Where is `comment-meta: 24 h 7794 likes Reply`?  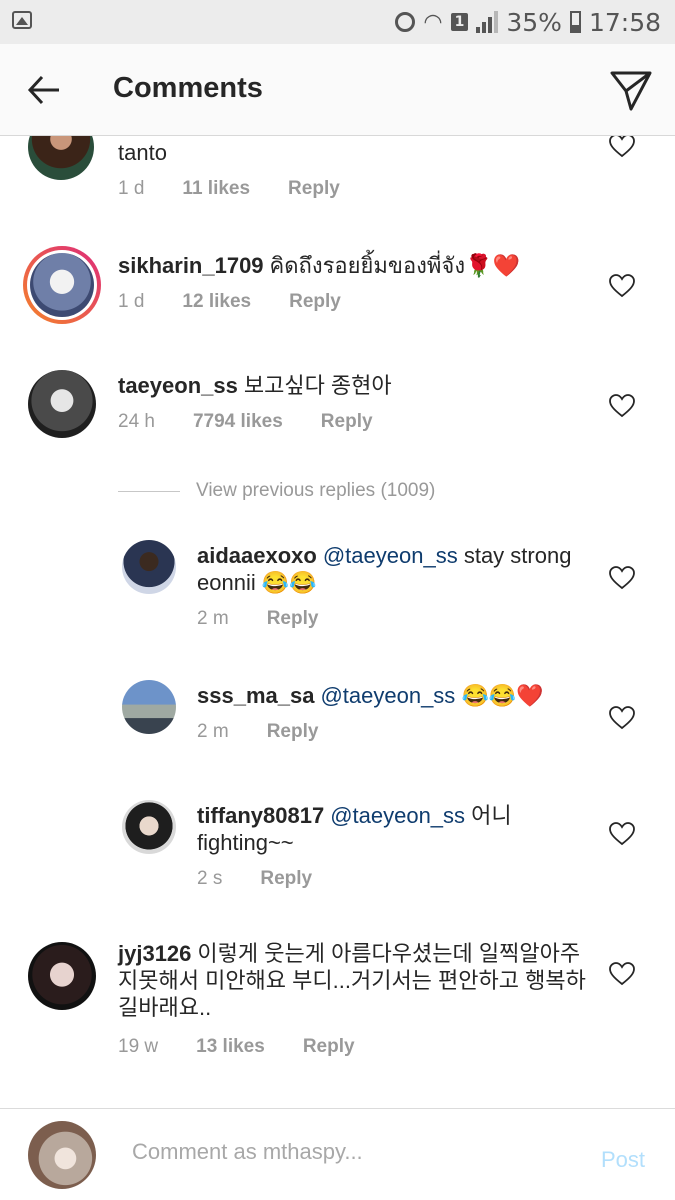
comment-meta: 24 h 7794 likes Reply is located at coordinates (245, 422).